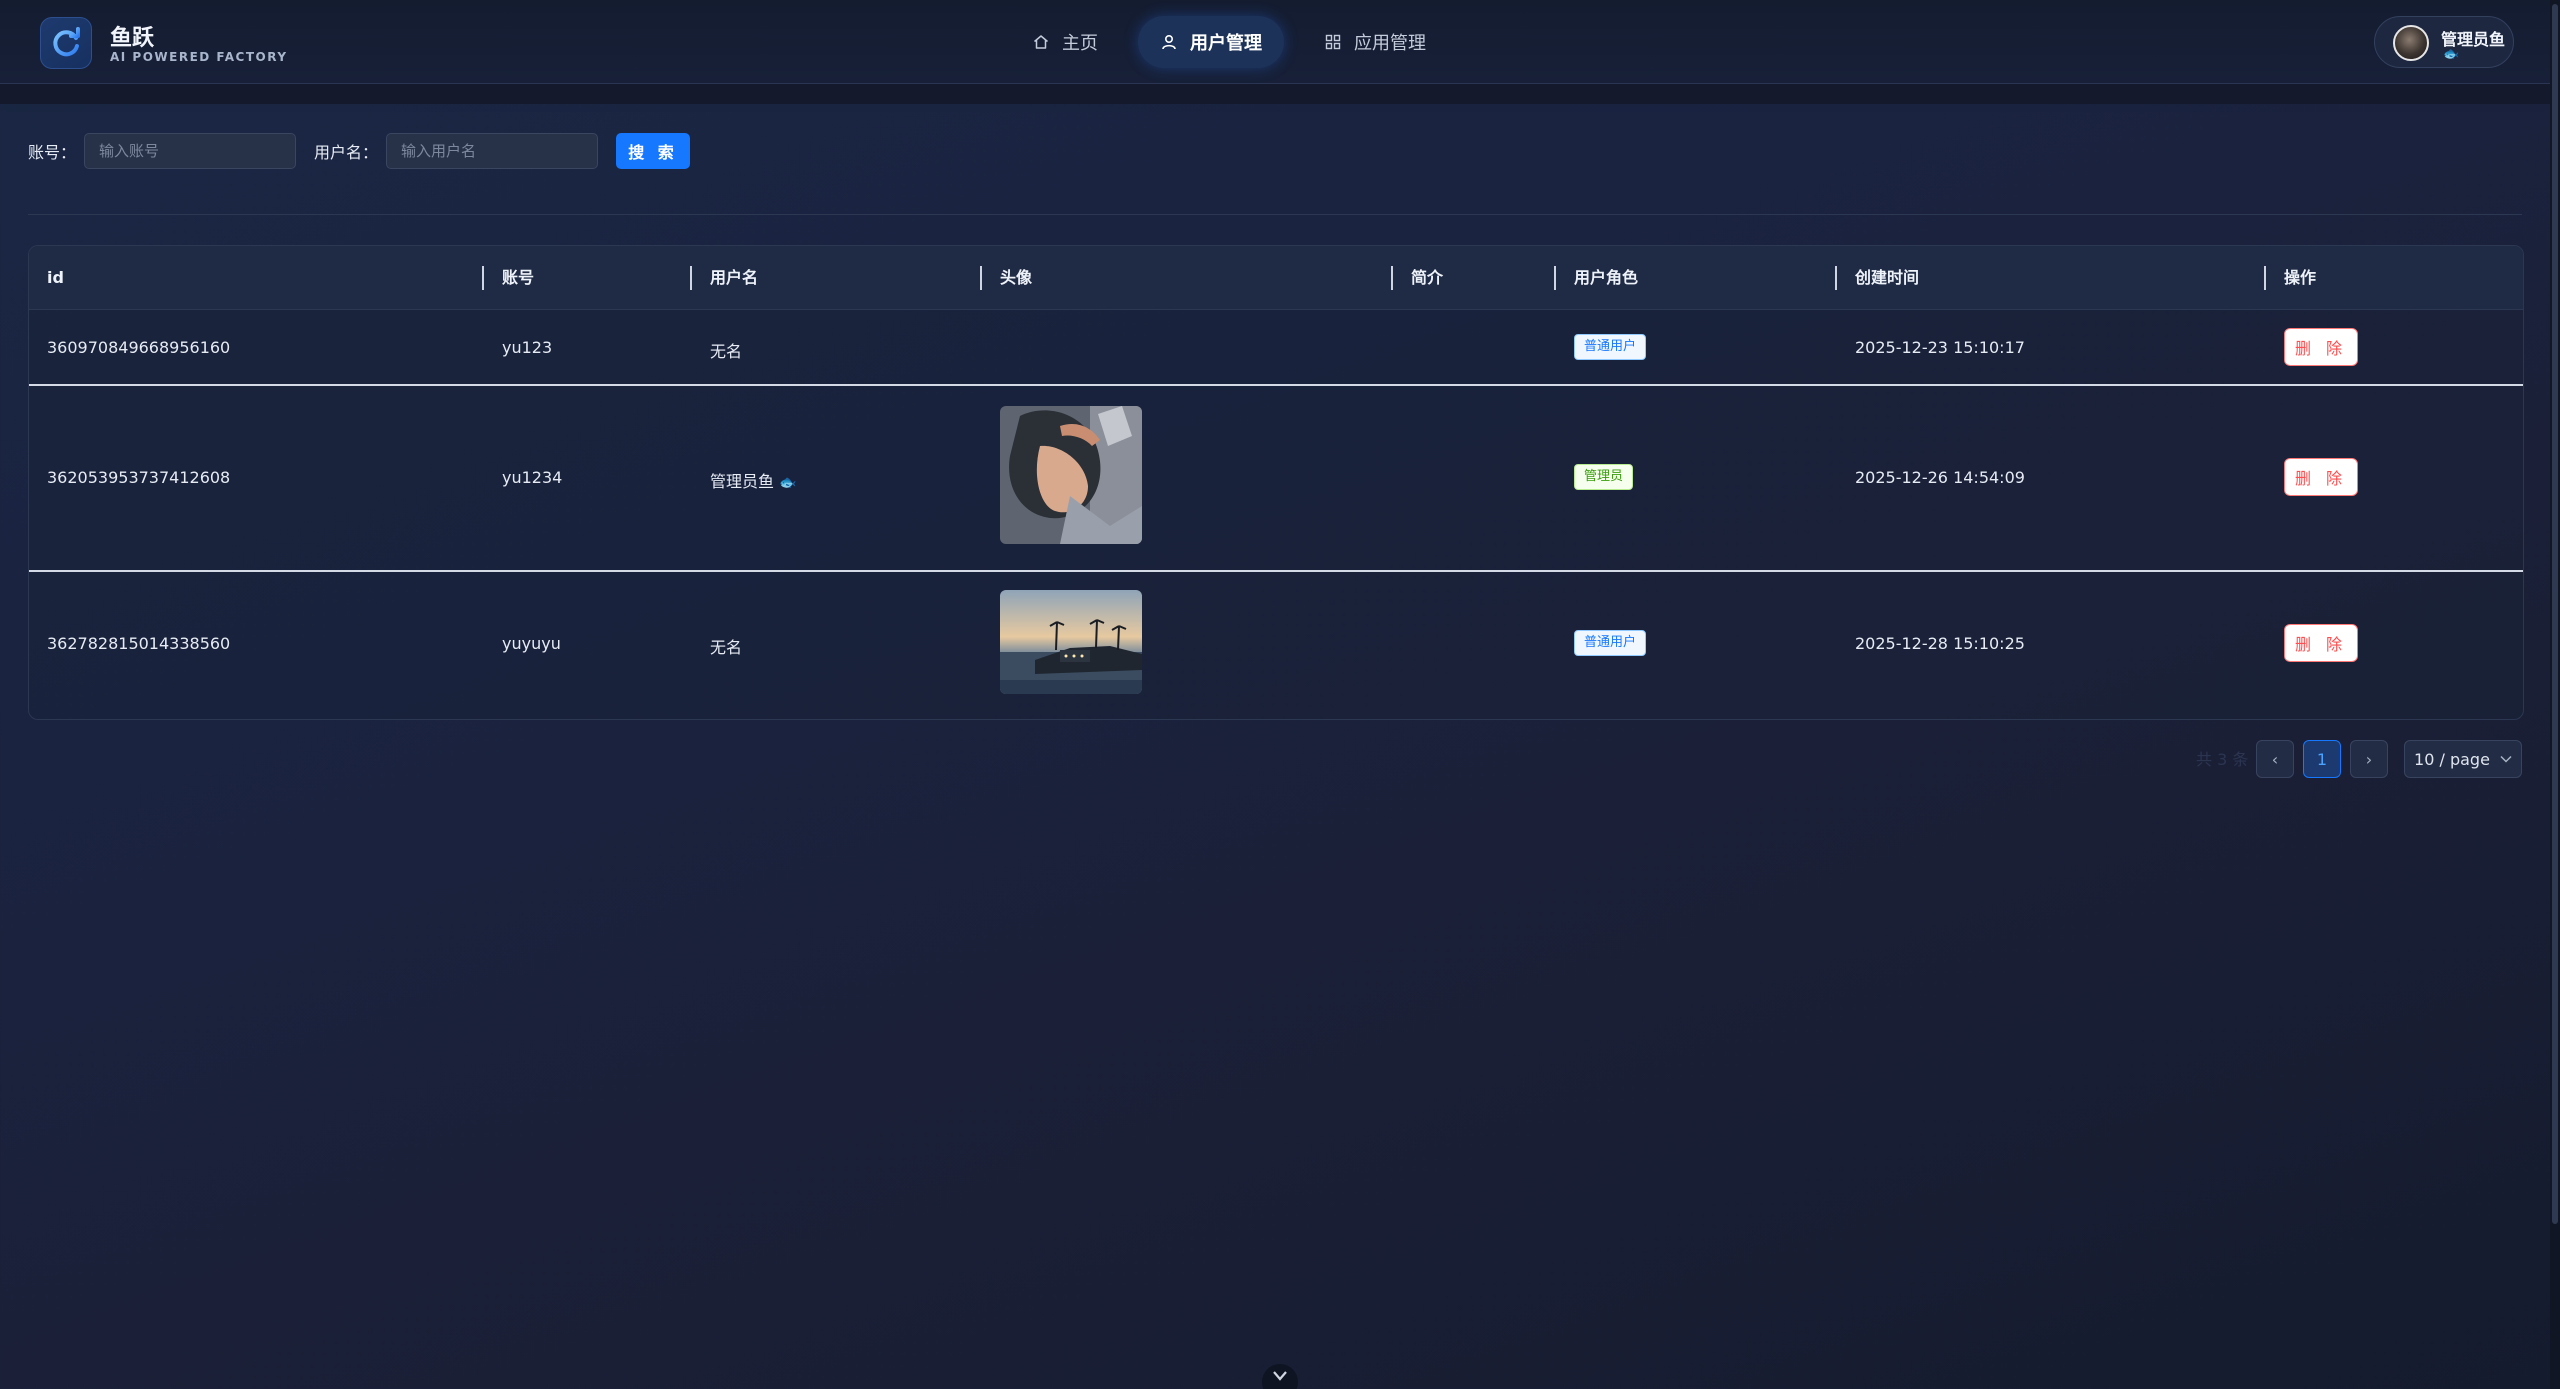 This screenshot has height=1389, width=2560. I want to click on nav-item-app-management: 应用管理, so click(1375, 42).